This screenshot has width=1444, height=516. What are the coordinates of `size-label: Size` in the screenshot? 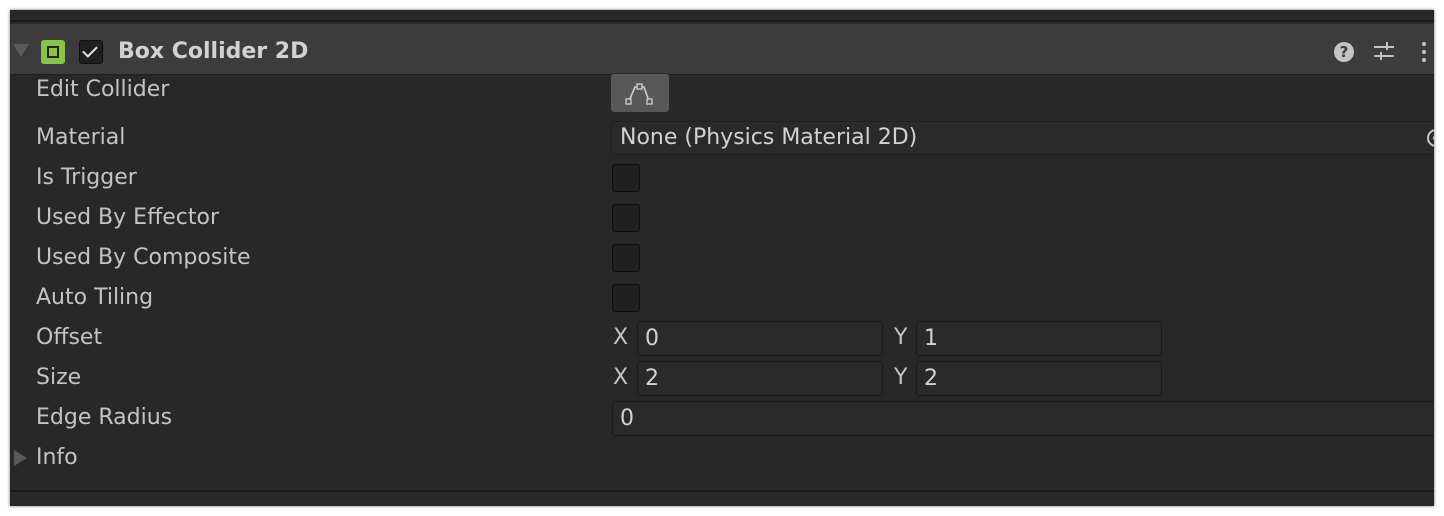 It's located at (59, 377).